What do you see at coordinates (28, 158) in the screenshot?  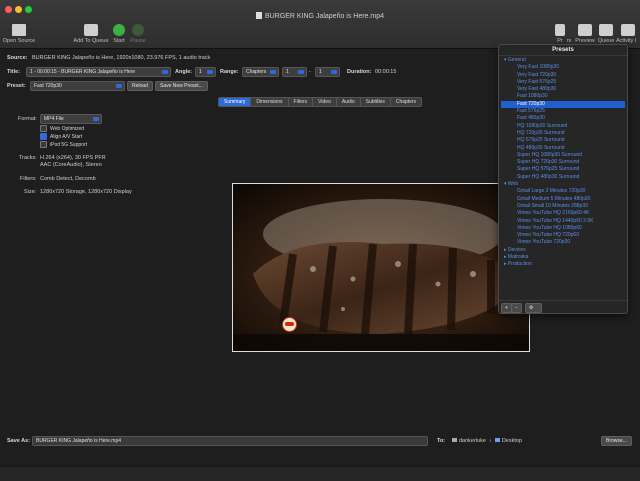 I see `tracks-label: Tracks:` at bounding box center [28, 158].